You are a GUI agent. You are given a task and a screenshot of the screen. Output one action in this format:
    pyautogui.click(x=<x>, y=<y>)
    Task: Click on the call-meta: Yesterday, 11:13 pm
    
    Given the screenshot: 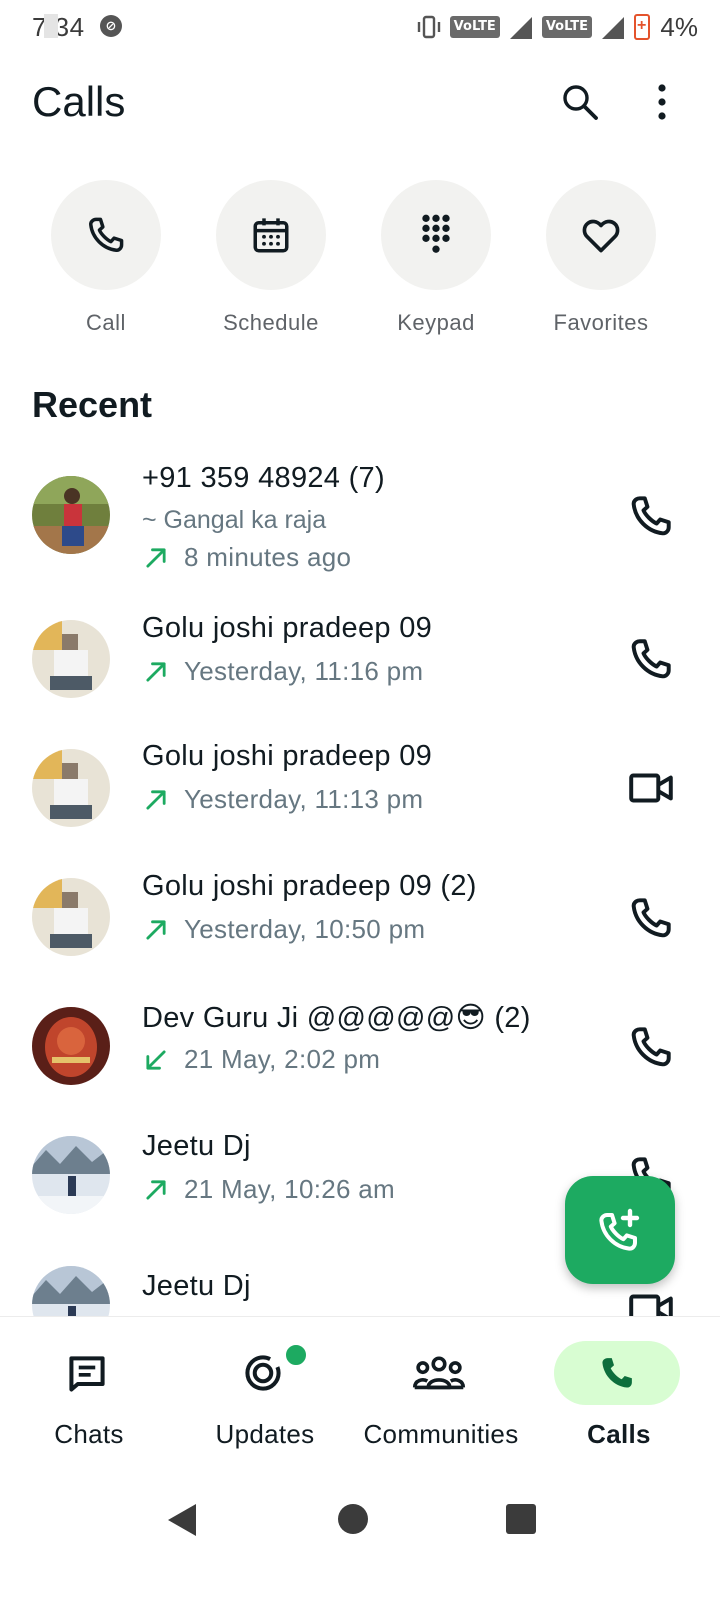 What is the action you would take?
    pyautogui.click(x=282, y=799)
    